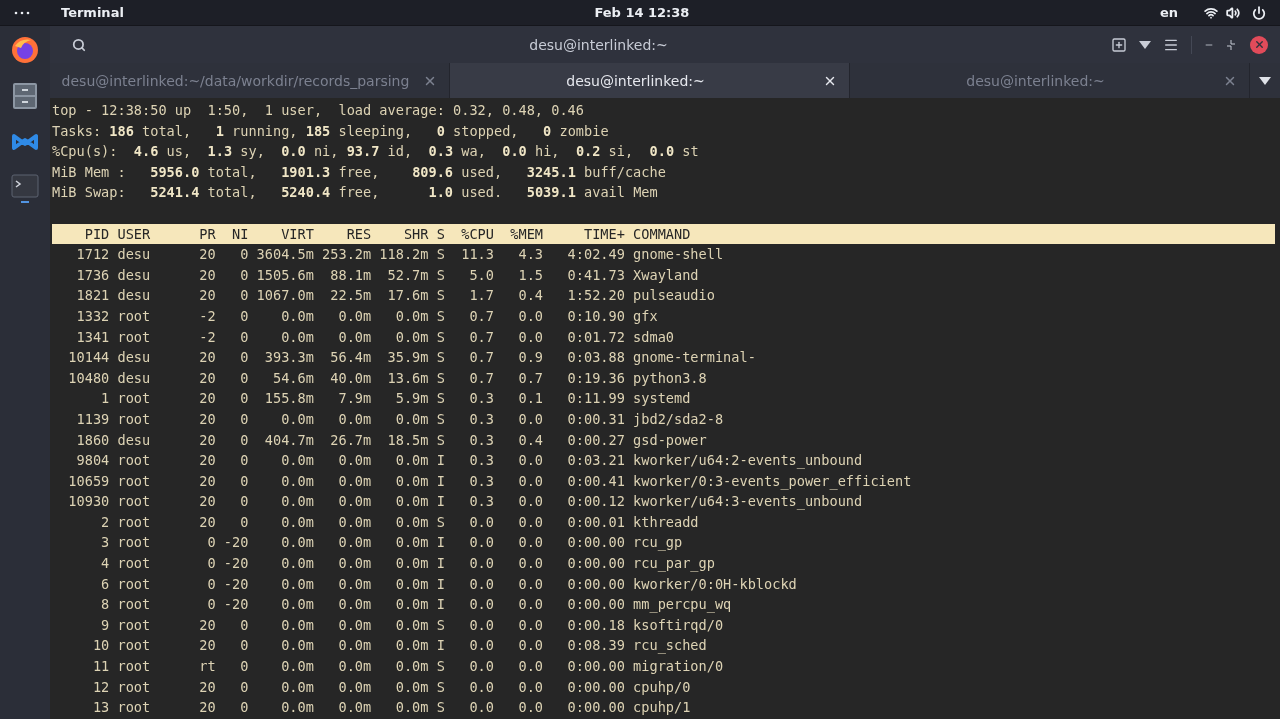  What do you see at coordinates (408, 564) in the screenshot?
I see `process-row-text: 4 root 0 -20 0.0m 0.0m 0.0m I 0.0 0.0 0:00.00 rcu_par_gp` at bounding box center [408, 564].